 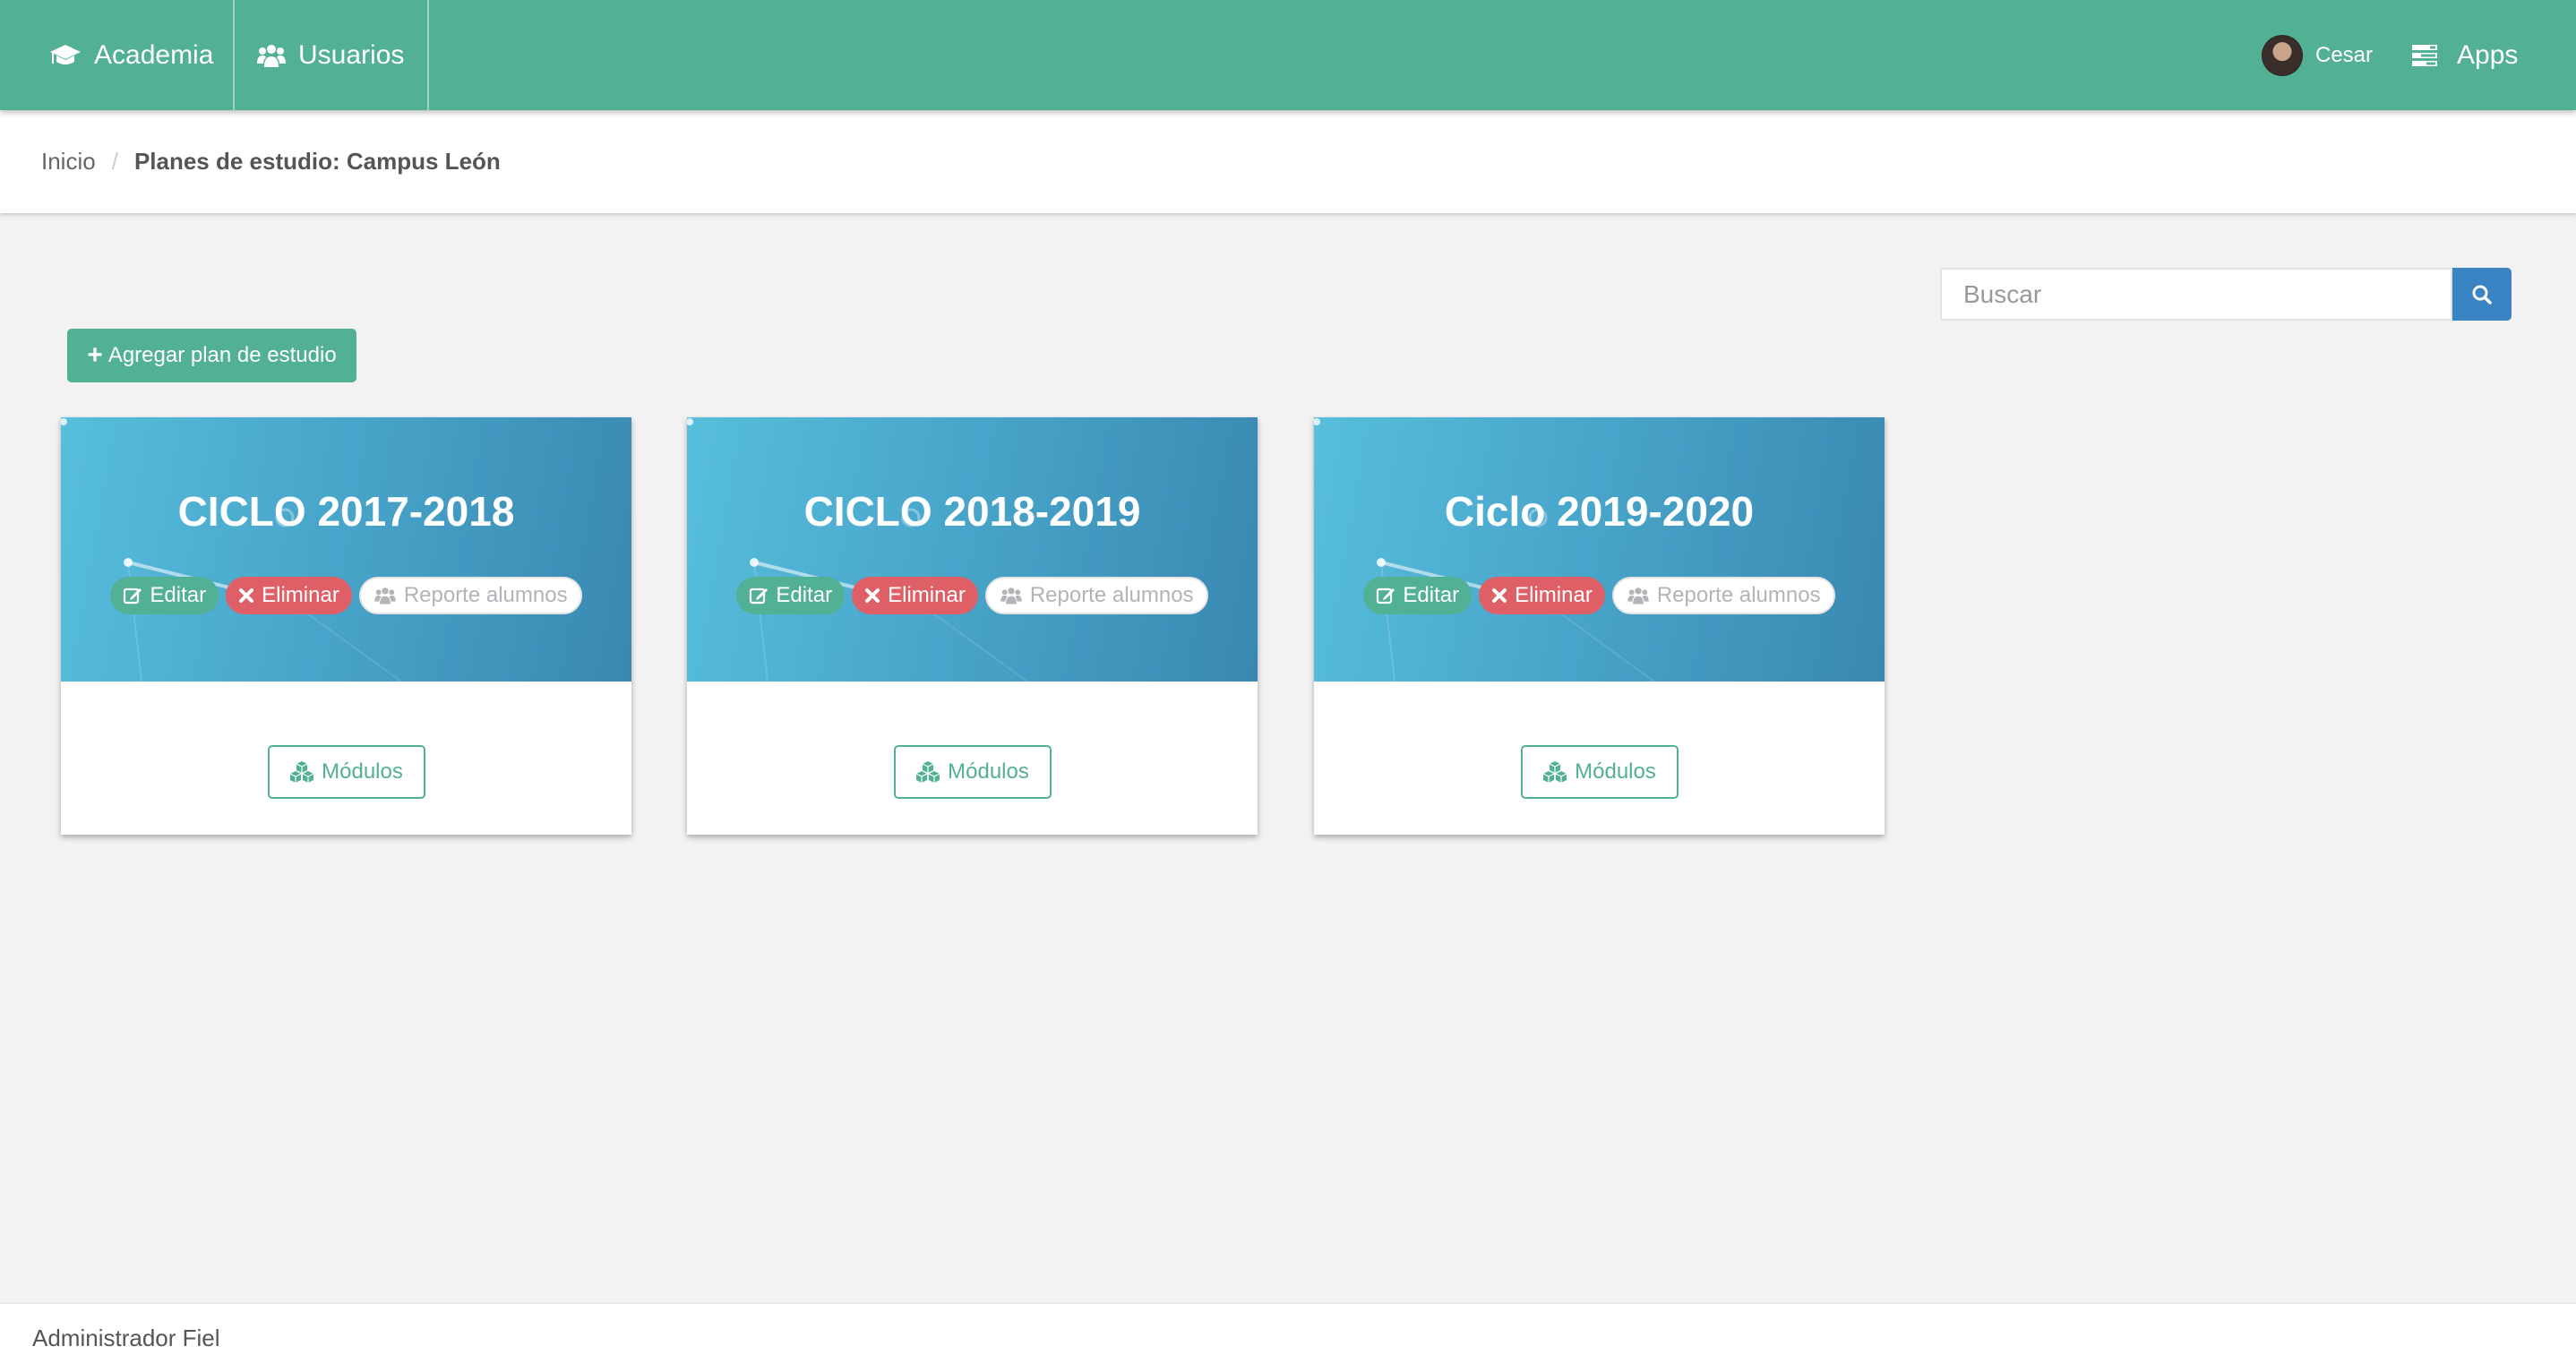 What do you see at coordinates (2196, 294) in the screenshot?
I see `search-input` at bounding box center [2196, 294].